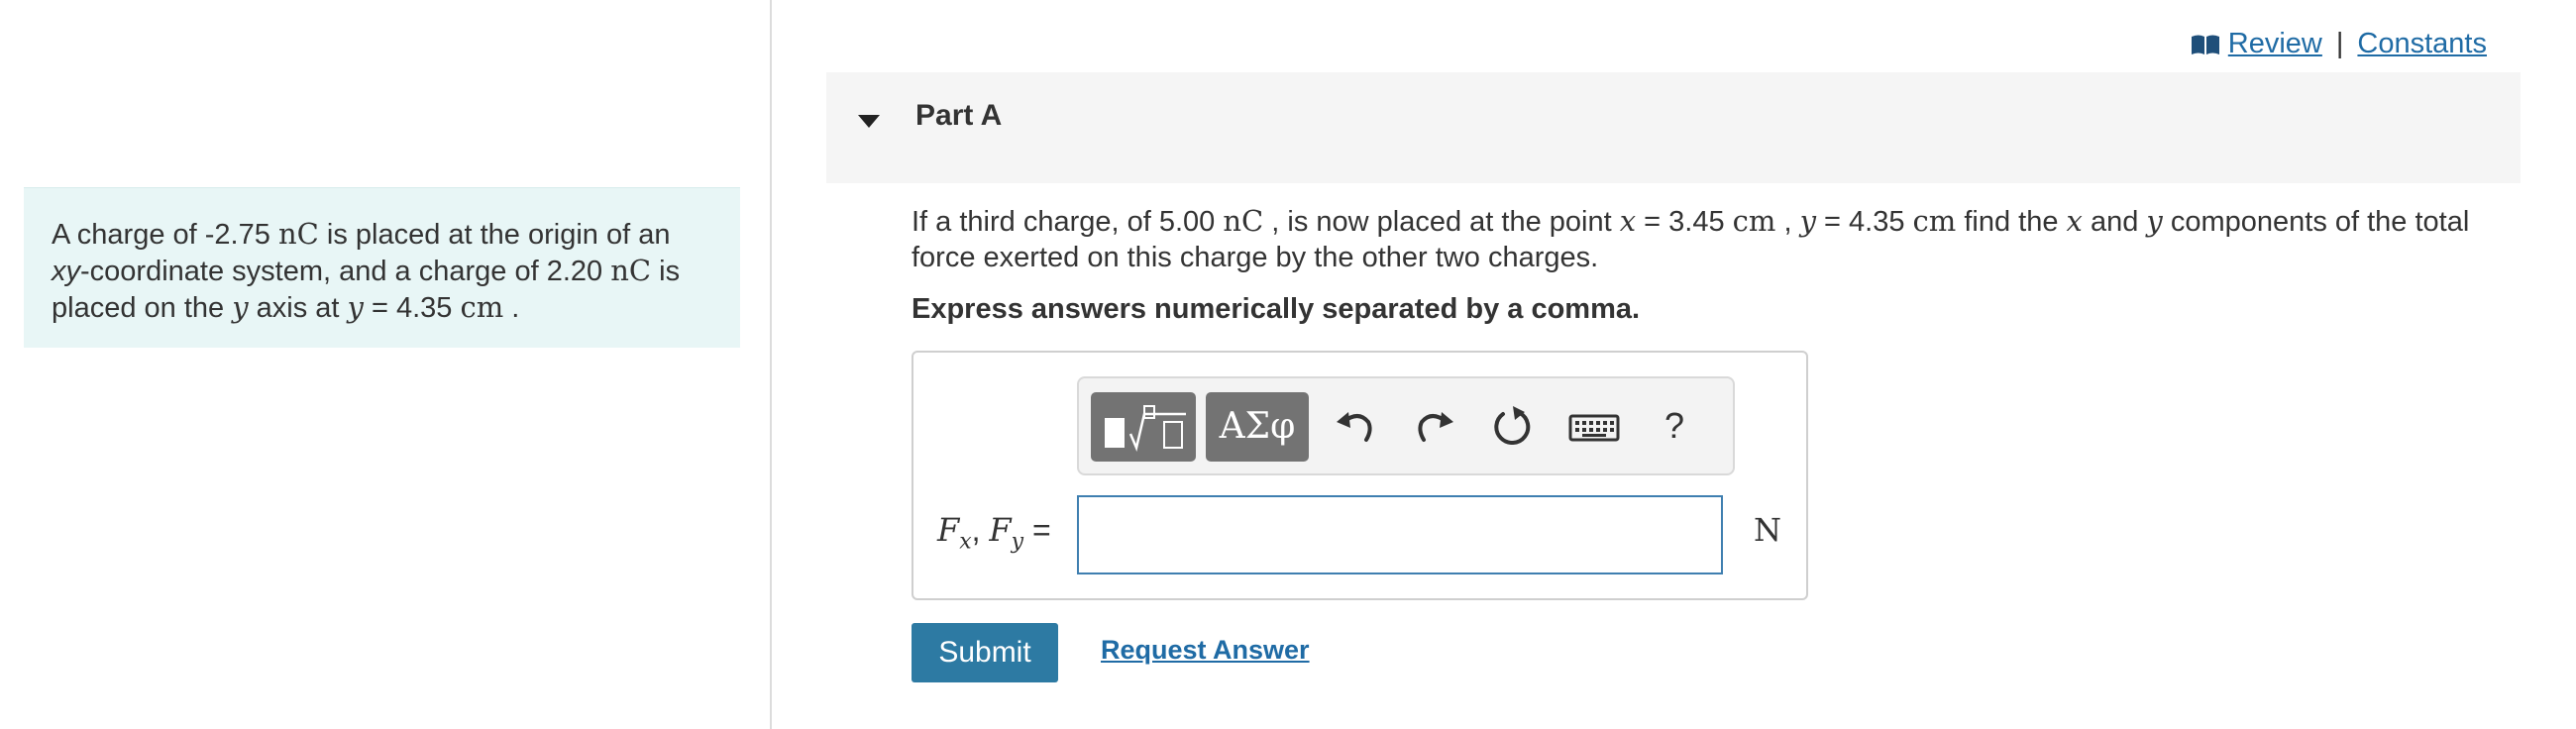 This screenshot has width=2576, height=729. I want to click on intro-text: is placed at the origin of an, so click(494, 235).